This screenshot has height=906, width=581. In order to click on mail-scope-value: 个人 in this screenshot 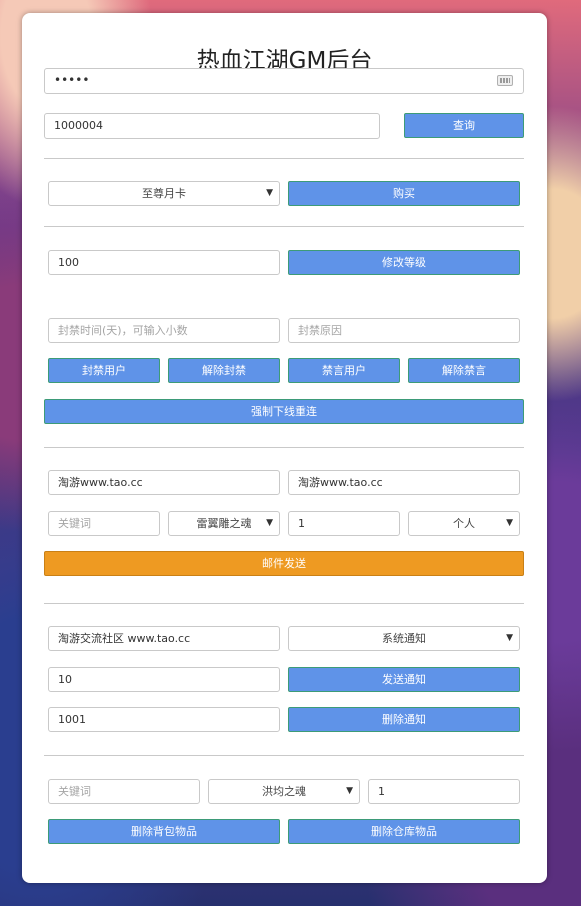, I will do `click(464, 523)`.